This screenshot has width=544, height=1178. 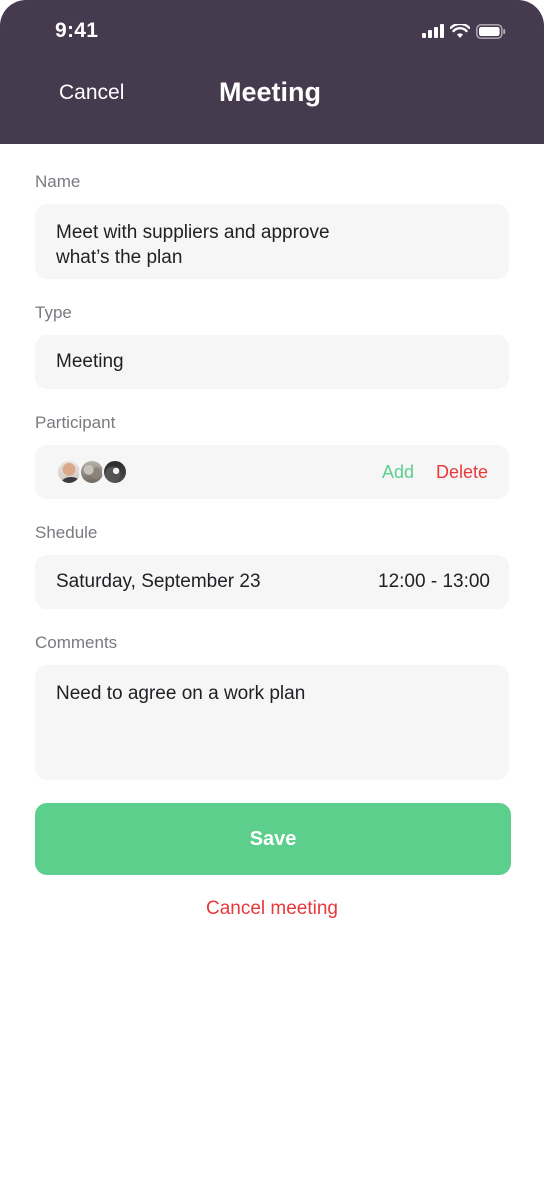 What do you see at coordinates (158, 581) in the screenshot?
I see `schedule-date: Saturday, September 23` at bounding box center [158, 581].